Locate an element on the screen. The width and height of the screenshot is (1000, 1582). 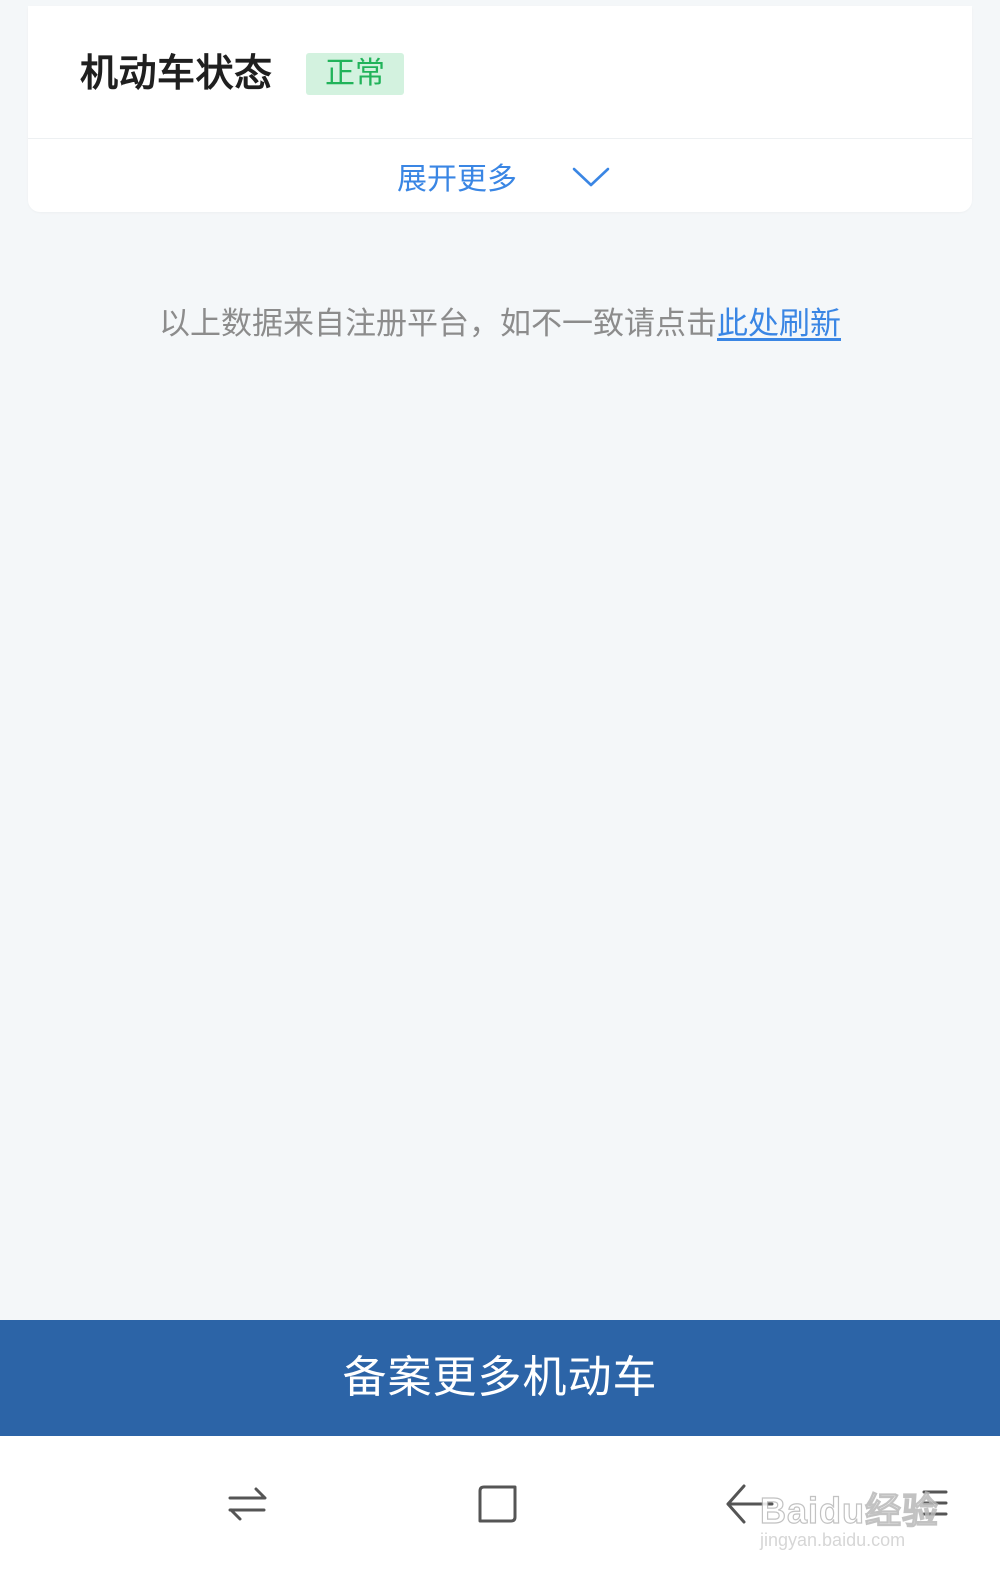
system-navigation-bar: Baidu经验 jingyan.baidu.com is located at coordinates (500, 1509).